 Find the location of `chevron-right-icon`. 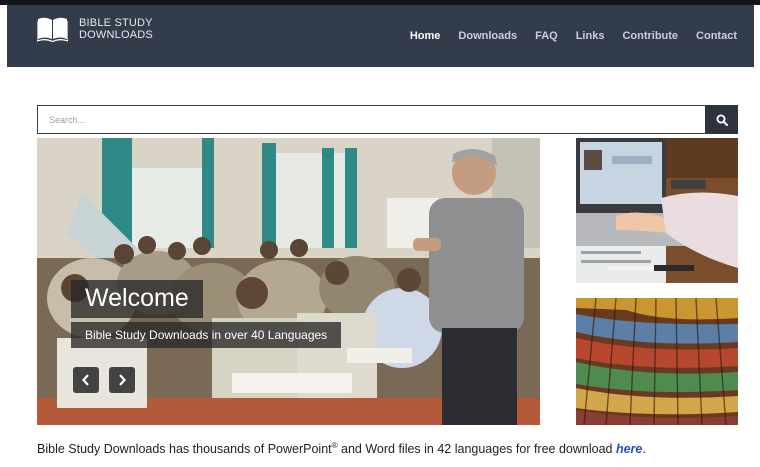

chevron-right-icon is located at coordinates (122, 380).